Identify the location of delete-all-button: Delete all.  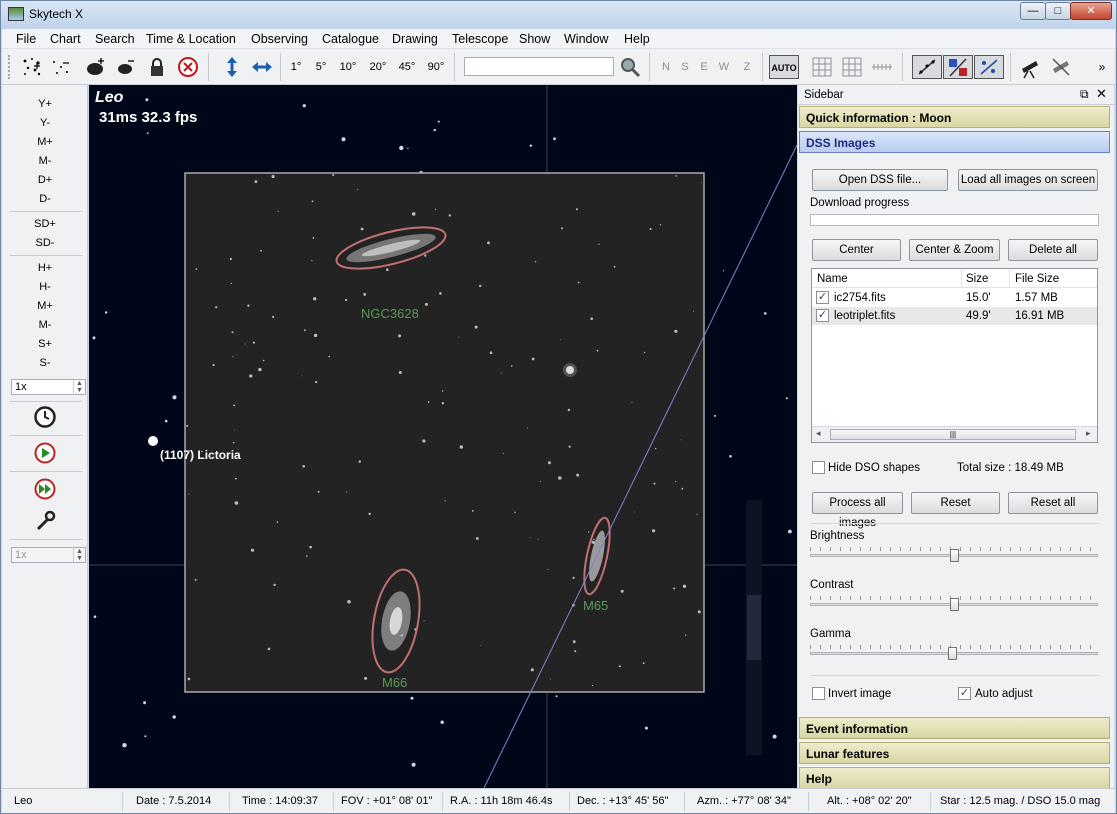
(1053, 250).